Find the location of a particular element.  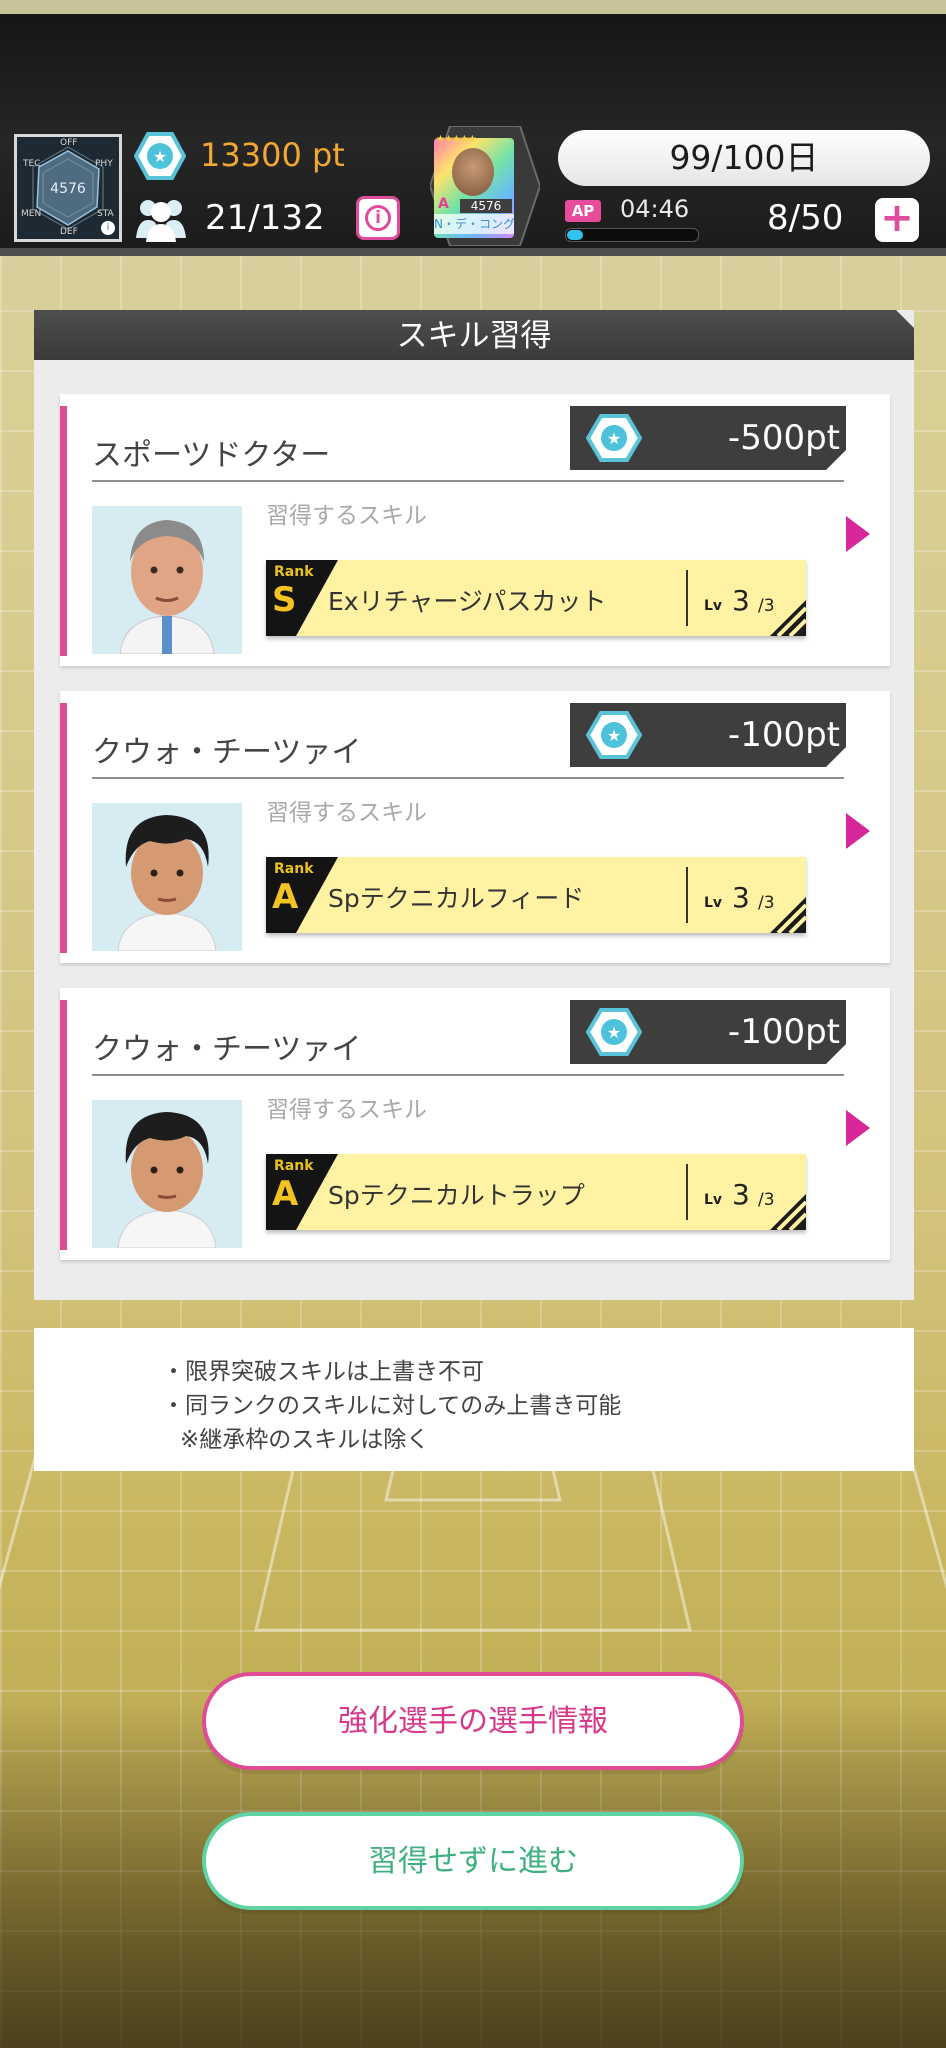

skill-bar: Rank S Exリチャージパスカット Lv 3 /3 is located at coordinates (536, 598).